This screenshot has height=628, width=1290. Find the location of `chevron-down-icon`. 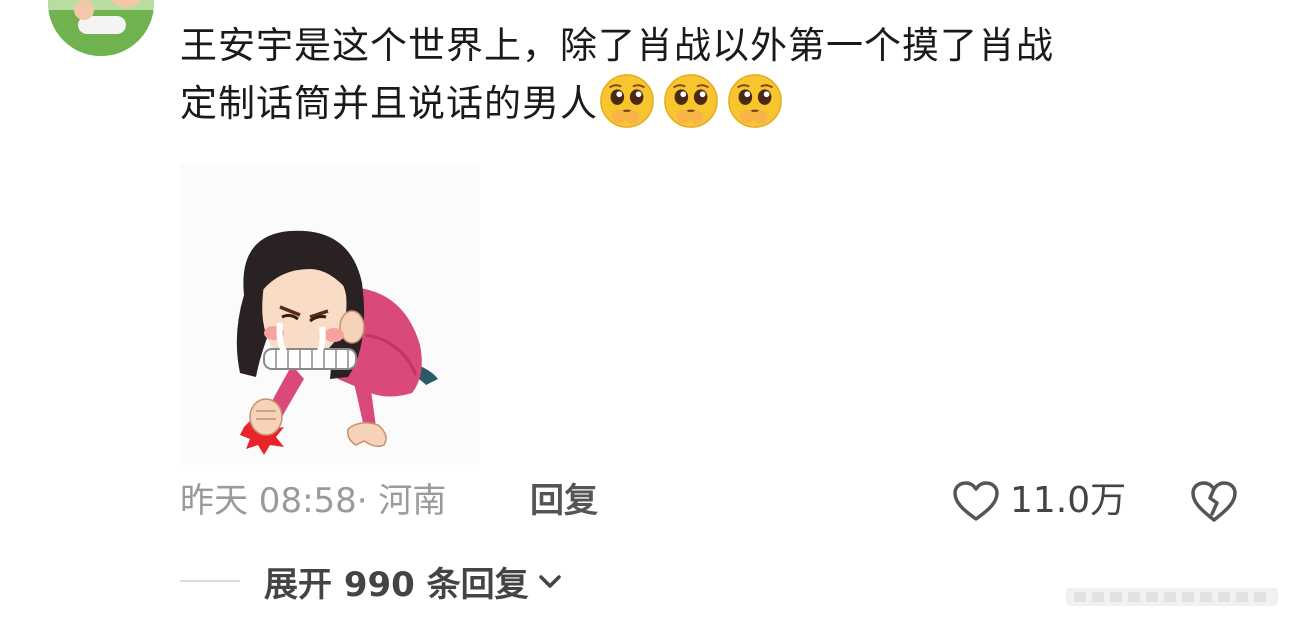

chevron-down-icon is located at coordinates (549, 581).